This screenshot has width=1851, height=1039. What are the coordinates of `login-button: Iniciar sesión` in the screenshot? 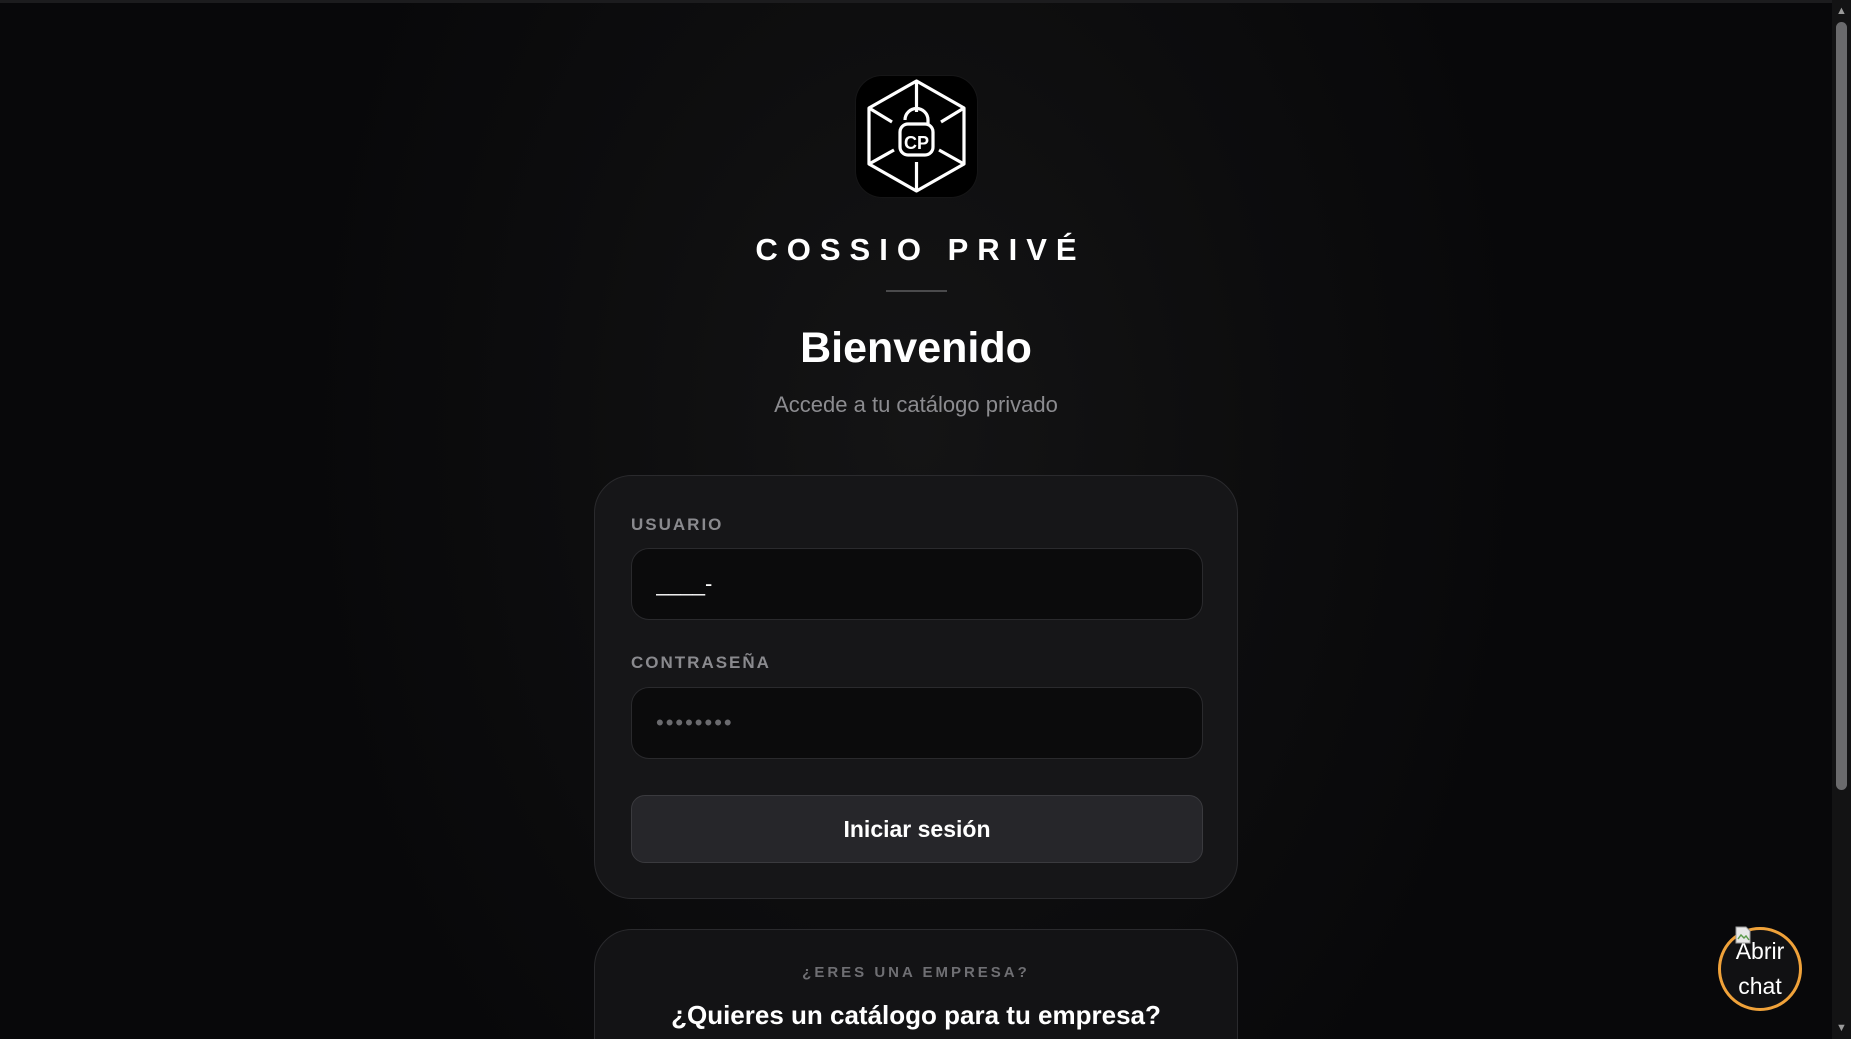 It's located at (917, 829).